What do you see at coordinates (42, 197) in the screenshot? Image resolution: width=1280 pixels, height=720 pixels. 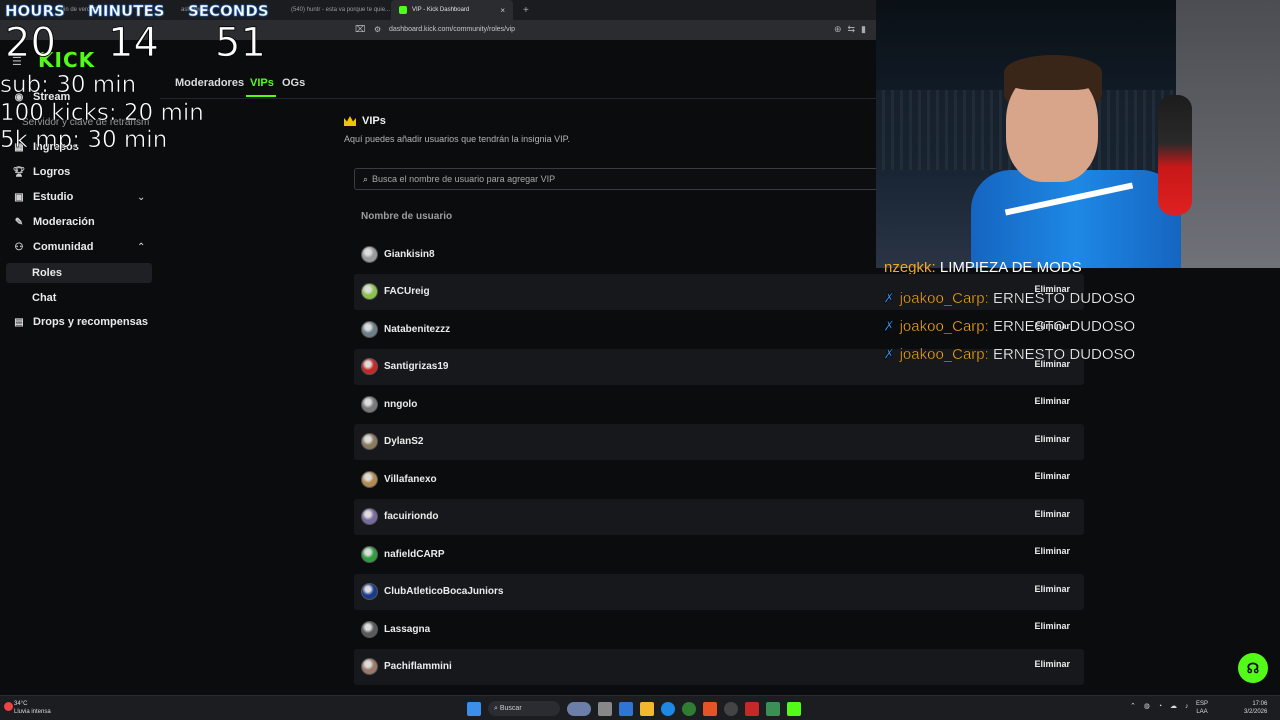 I see `sidebar-item-estudio: ▣ Estudio` at bounding box center [42, 197].